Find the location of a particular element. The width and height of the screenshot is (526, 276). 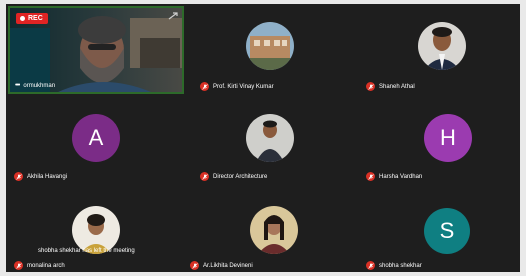

participant-name-row: Prof. Kirti Vinay Kumar is located at coordinates (237, 86).